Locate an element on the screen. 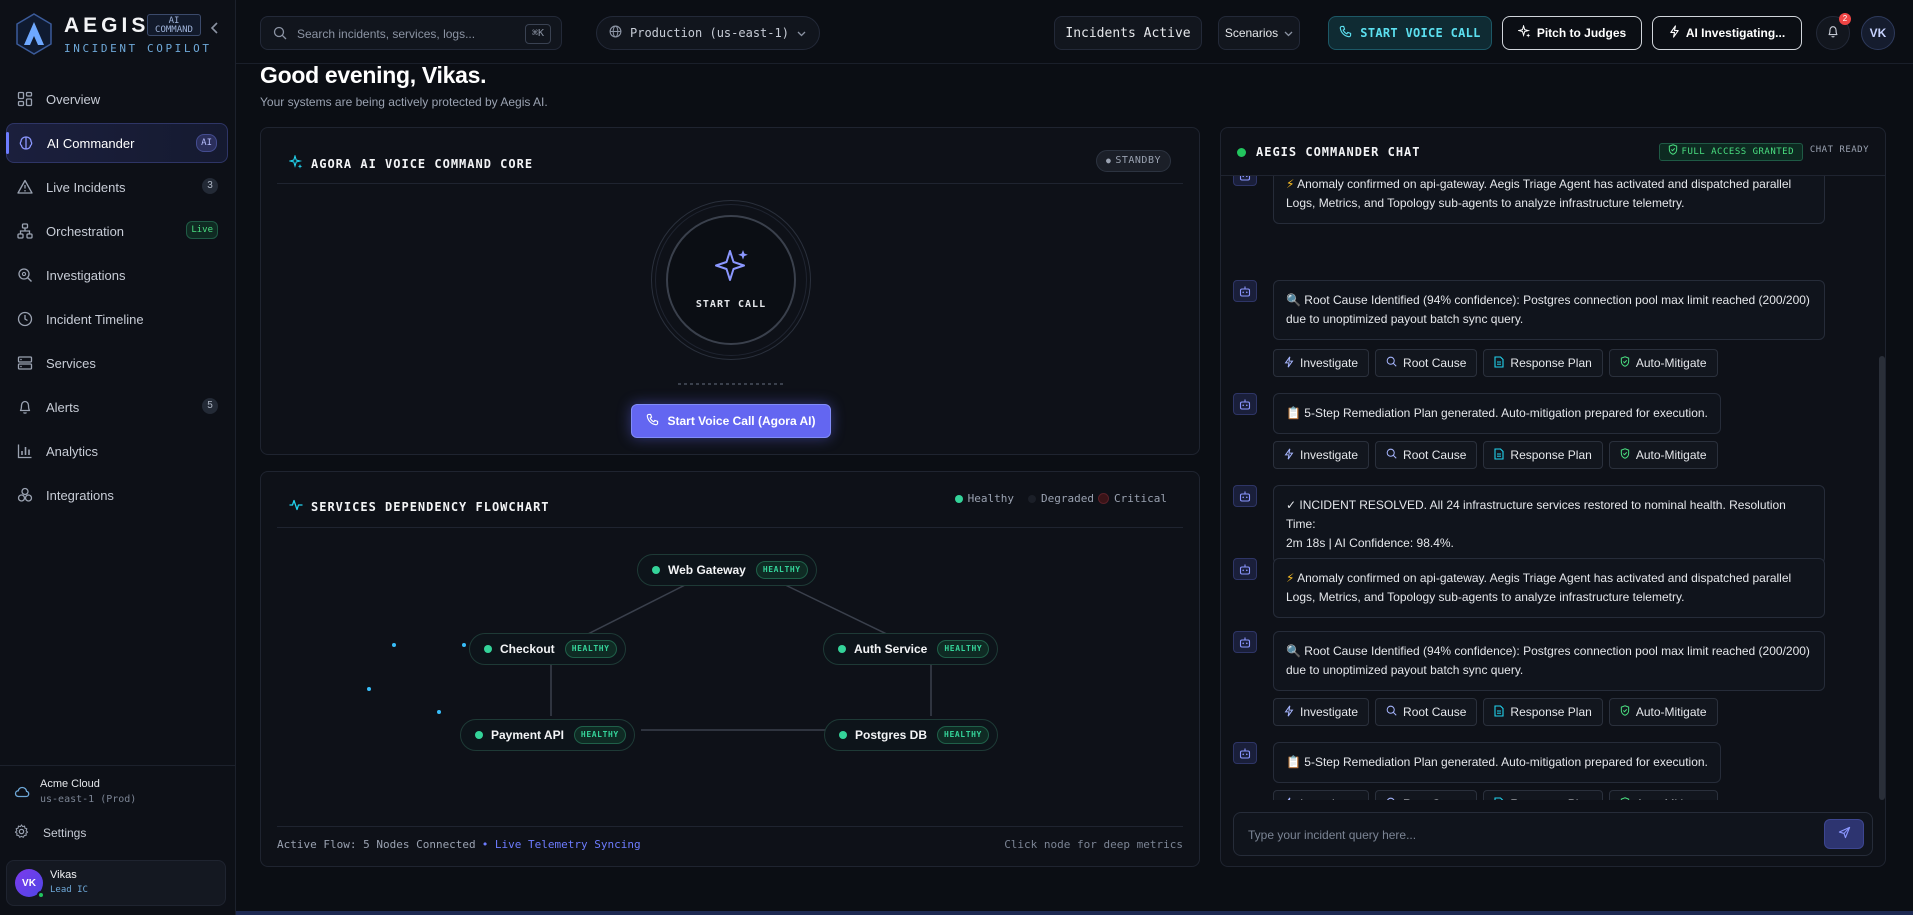  user-avatar-button: VK is located at coordinates (1878, 33).